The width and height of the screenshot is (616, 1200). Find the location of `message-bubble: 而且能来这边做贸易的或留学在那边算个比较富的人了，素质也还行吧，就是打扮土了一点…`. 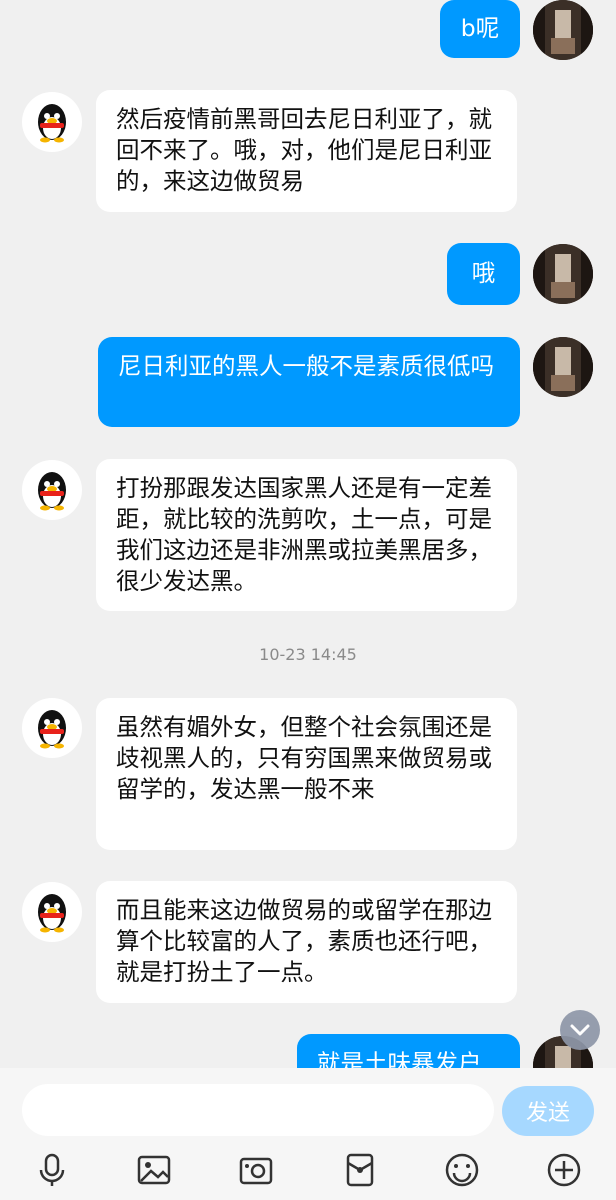

message-bubble: 而且能来这边做贸易的或留学在那边算个比较富的人了，素质也还行吧，就是打扮土了一点… is located at coordinates (306, 942).